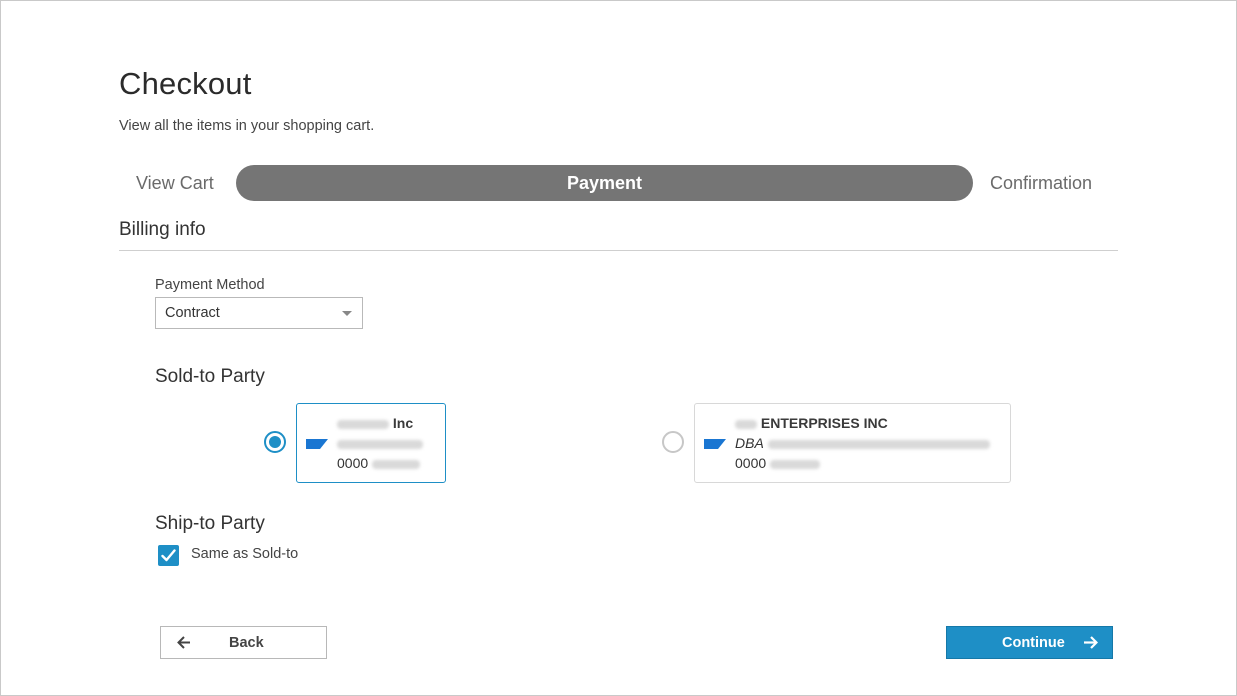 The height and width of the screenshot is (696, 1237). I want to click on step-confirmation: Confirmation, so click(1041, 183).